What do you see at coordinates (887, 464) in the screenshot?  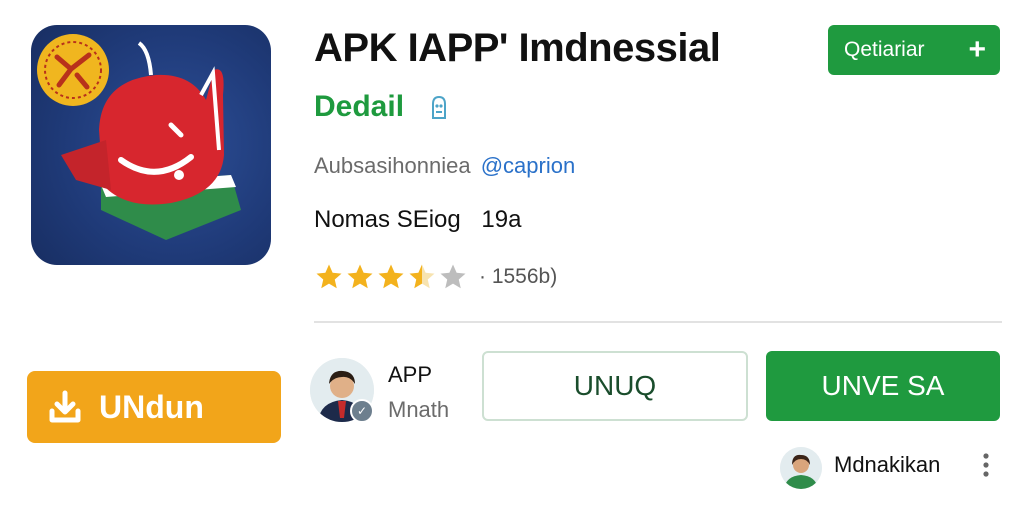 I see `user-name: Mdnakikan` at bounding box center [887, 464].